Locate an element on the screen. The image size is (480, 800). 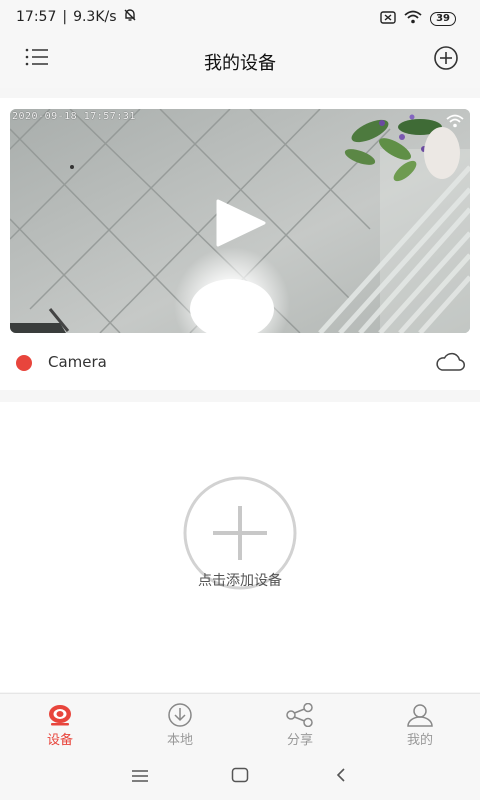
user-profile-icon is located at coordinates (420, 715).